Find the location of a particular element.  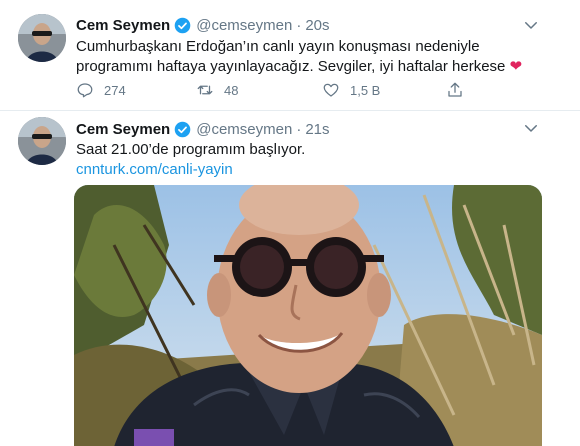

tweet-link: cnnturk.com/canli-yayin is located at coordinates (301, 170).